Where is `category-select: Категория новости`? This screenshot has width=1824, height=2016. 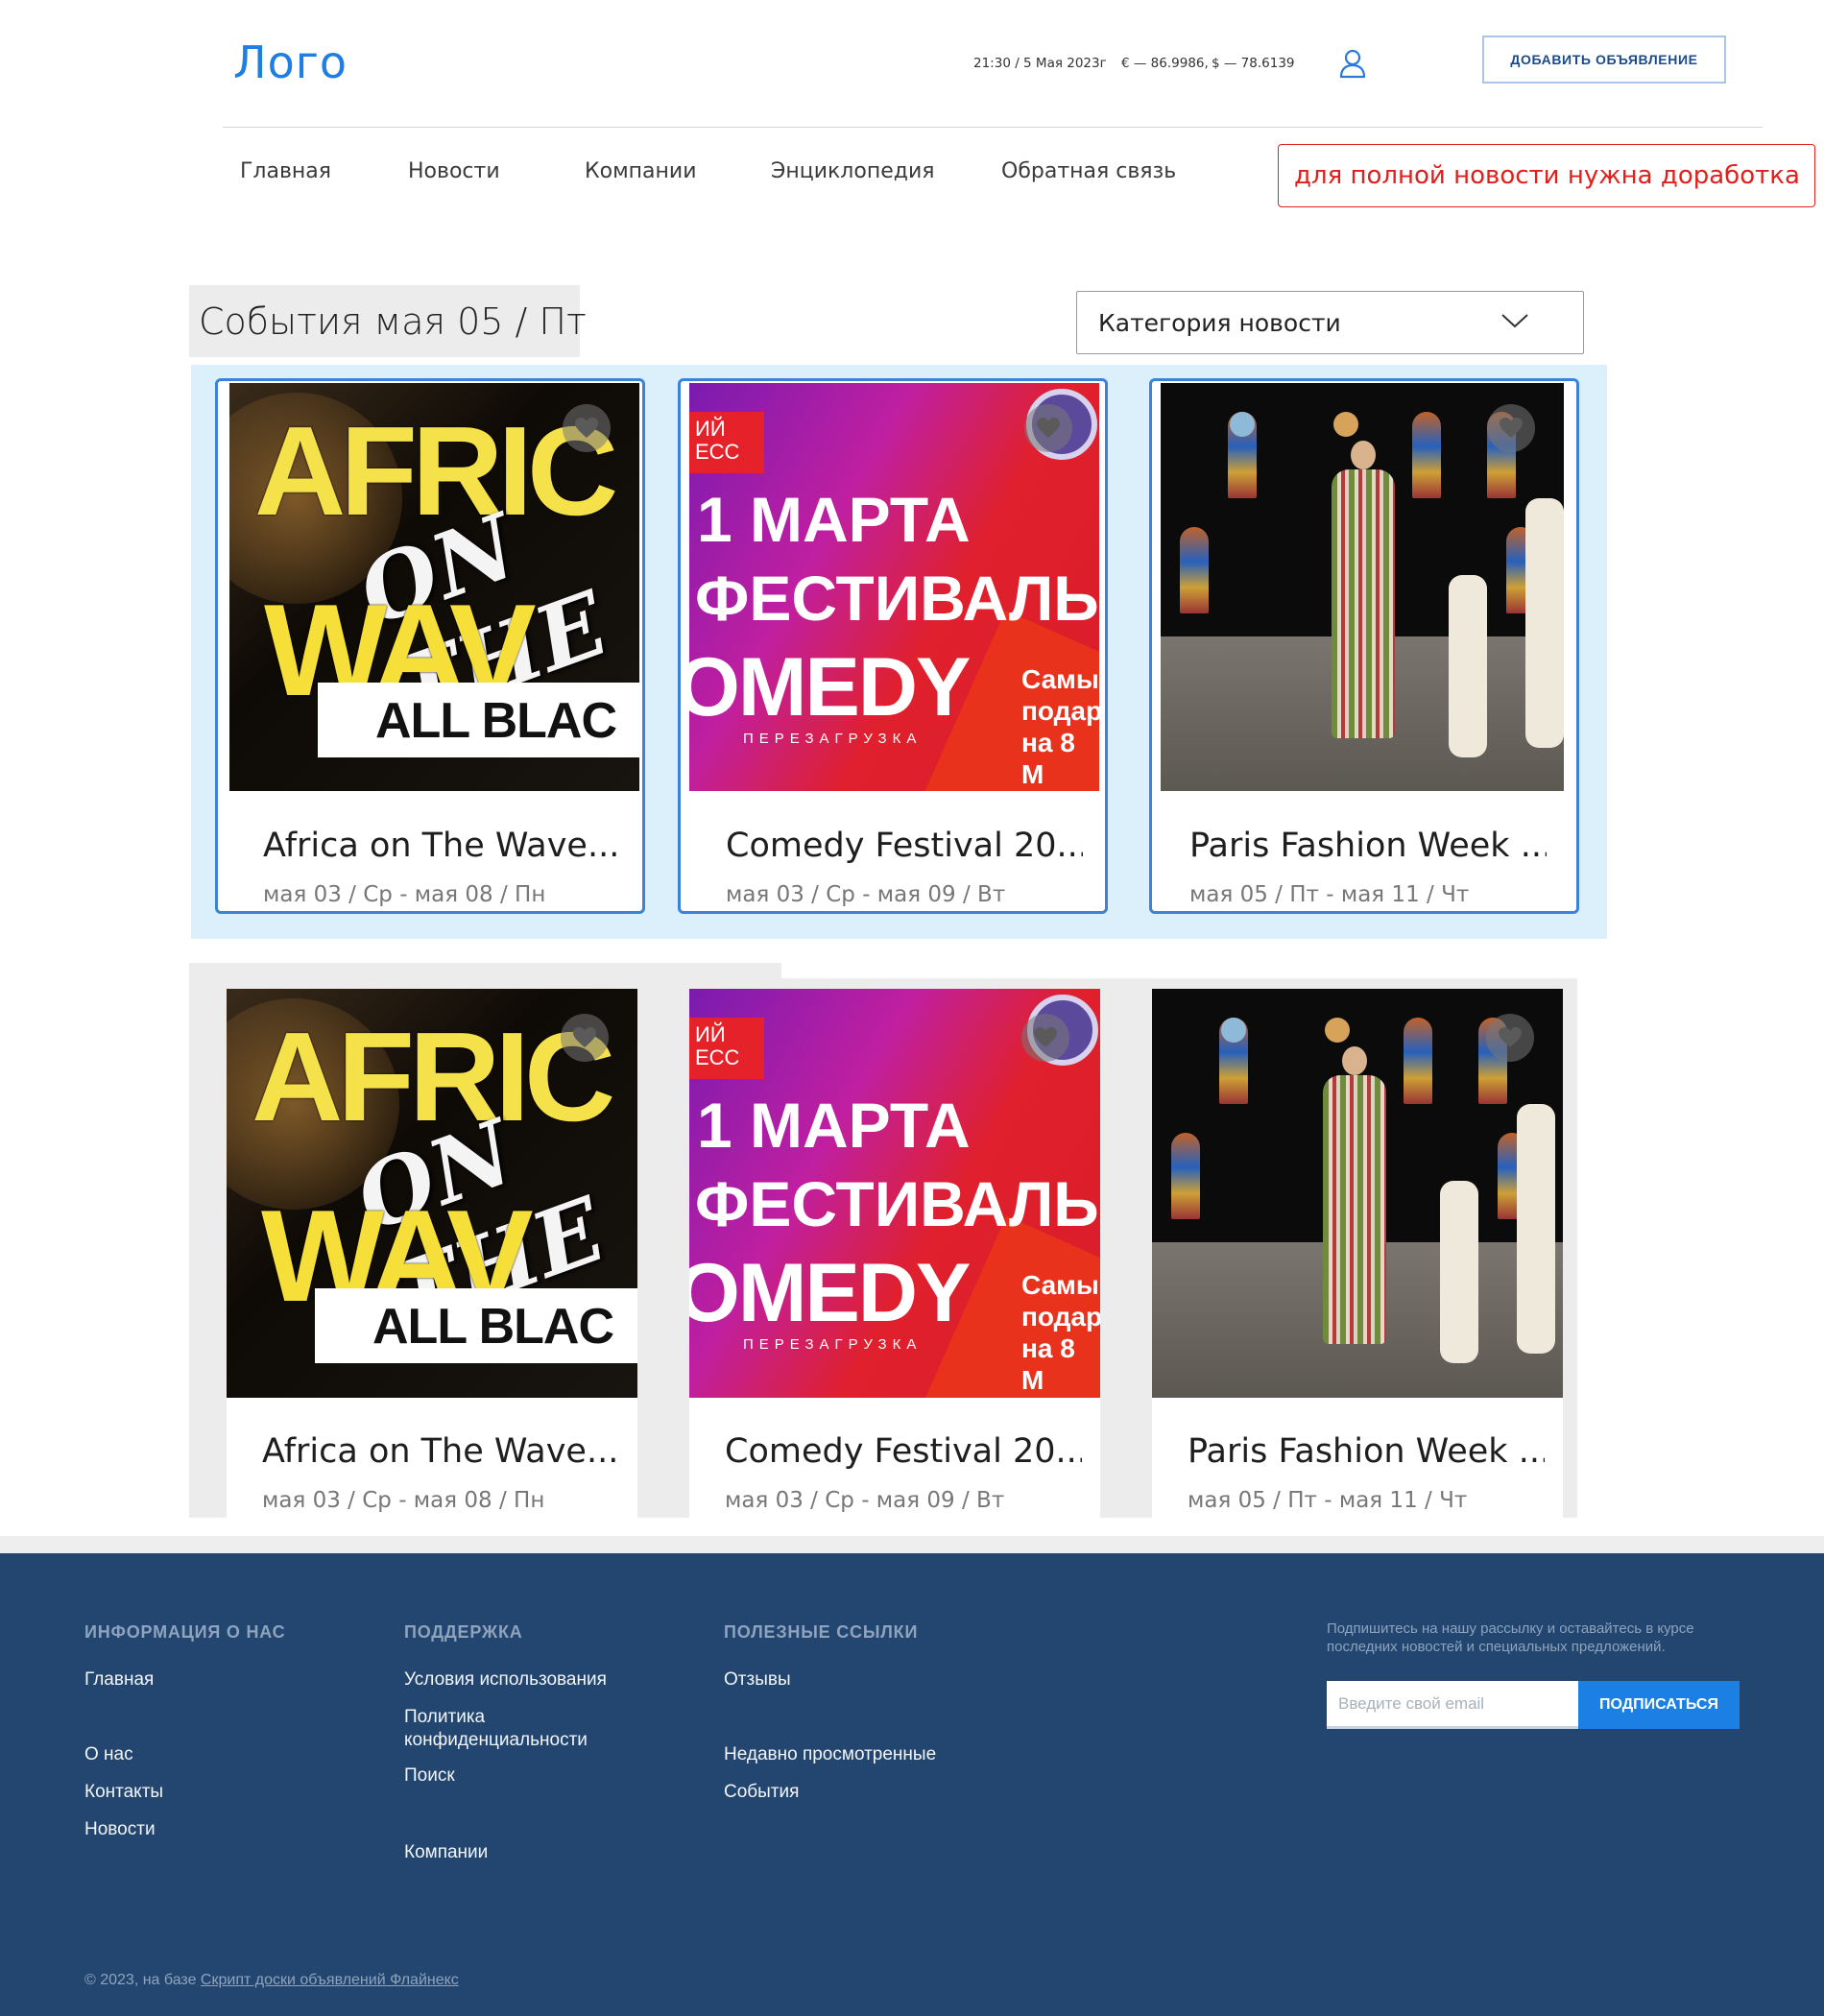
category-select: Категория новости is located at coordinates (1330, 322).